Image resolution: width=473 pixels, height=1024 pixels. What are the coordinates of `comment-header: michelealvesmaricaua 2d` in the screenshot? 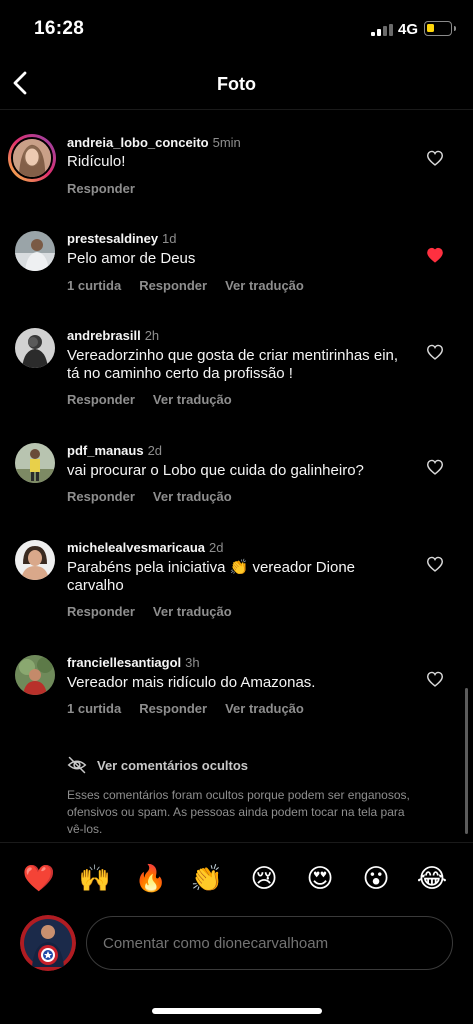 It's located at (145, 547).